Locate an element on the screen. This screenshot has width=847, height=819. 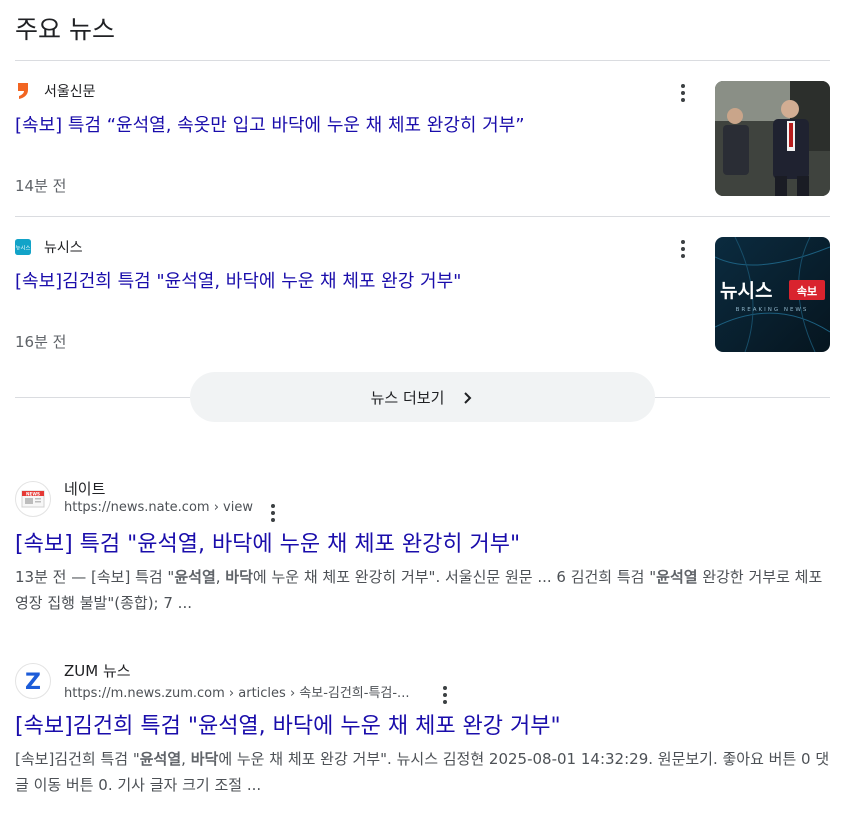
zum-favicon-text: Z is located at coordinates (33, 682).